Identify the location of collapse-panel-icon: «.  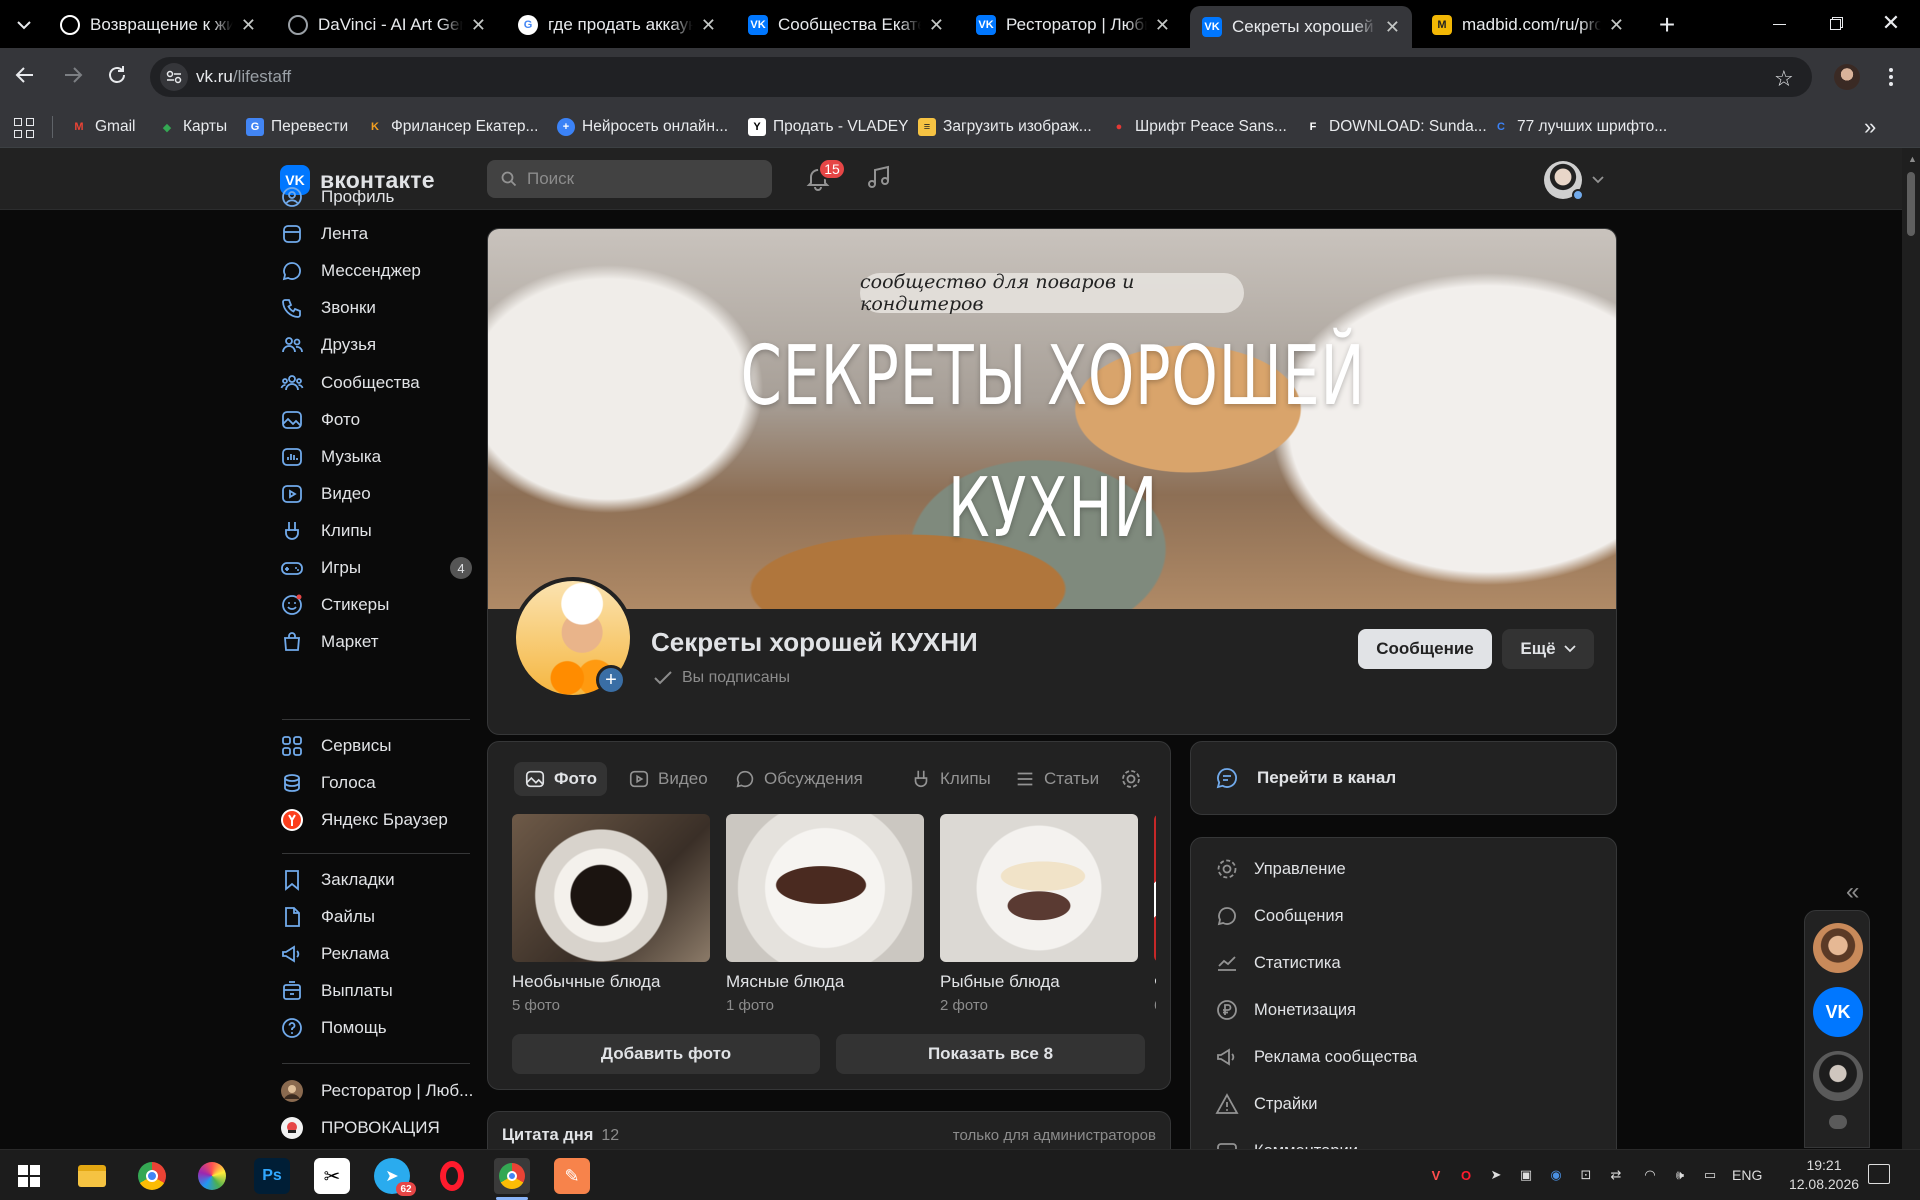
(1852, 892).